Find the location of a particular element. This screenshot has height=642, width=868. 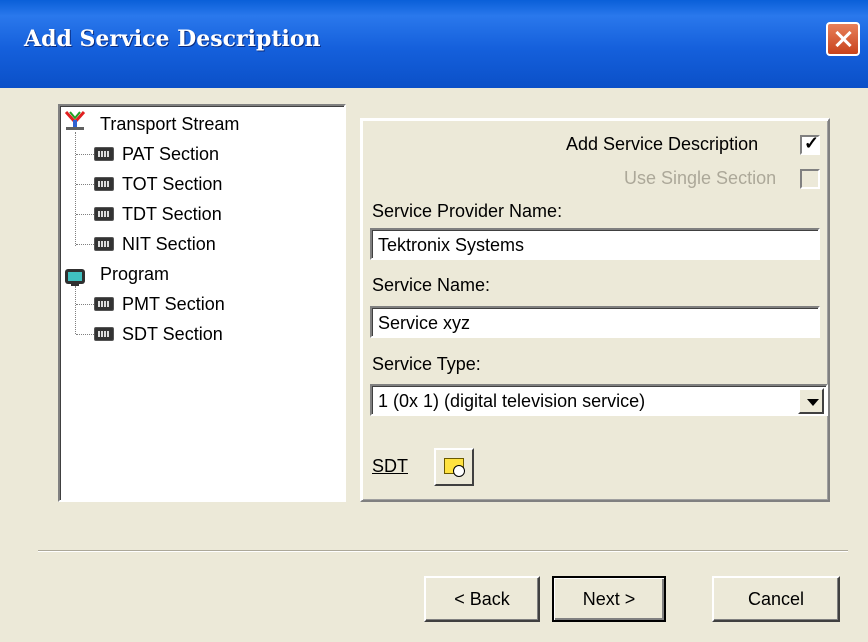

tree-item-program: Program is located at coordinates (134, 274).